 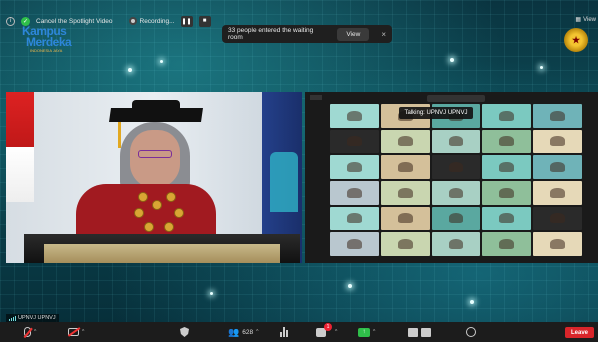 What do you see at coordinates (234, 331) in the screenshot?
I see `participants-icon: 👥` at bounding box center [234, 331].